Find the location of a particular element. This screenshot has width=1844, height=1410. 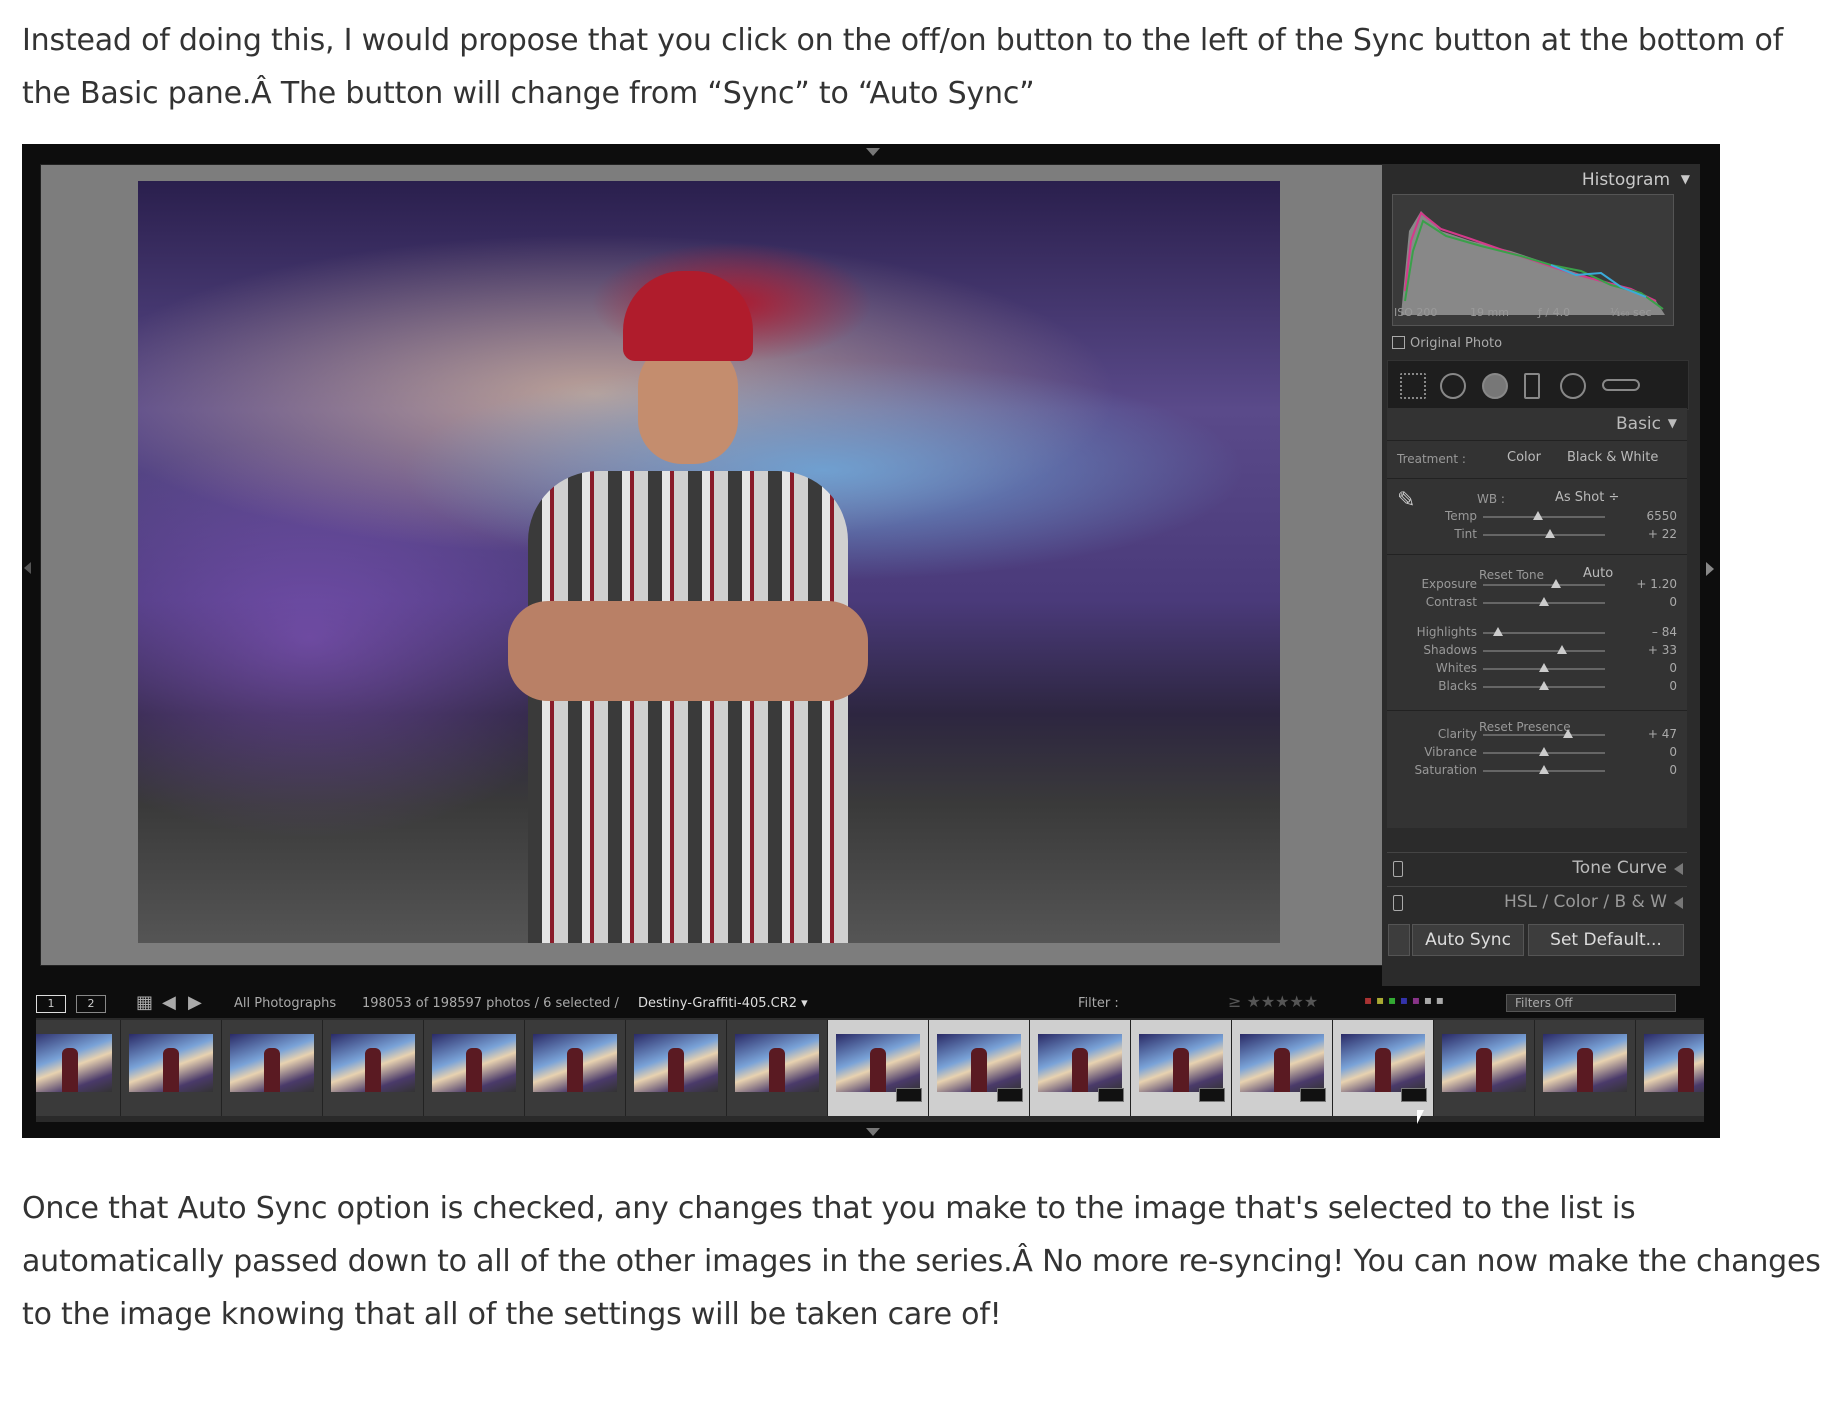

slider-value: + 1.20 is located at coordinates (1655, 584).